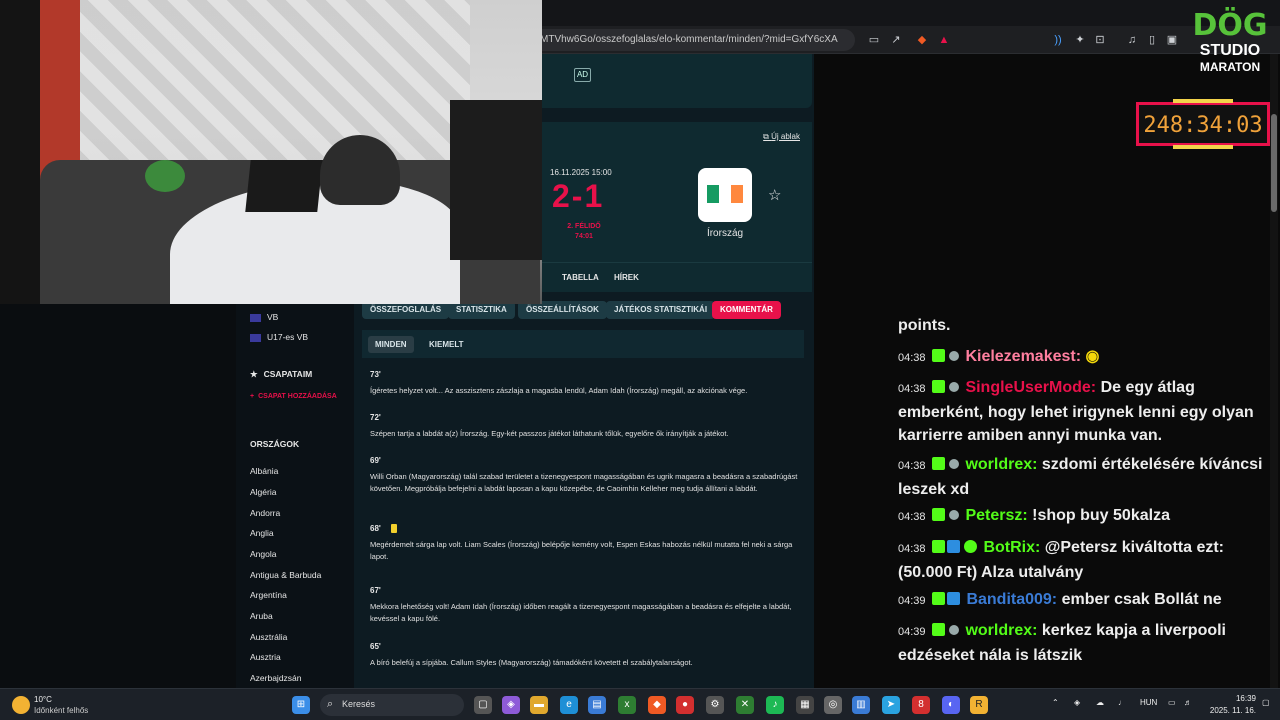 This screenshot has width=1280, height=720. Describe the element at coordinates (393, 529) in the screenshot. I see `yellow-card-icon` at that location.